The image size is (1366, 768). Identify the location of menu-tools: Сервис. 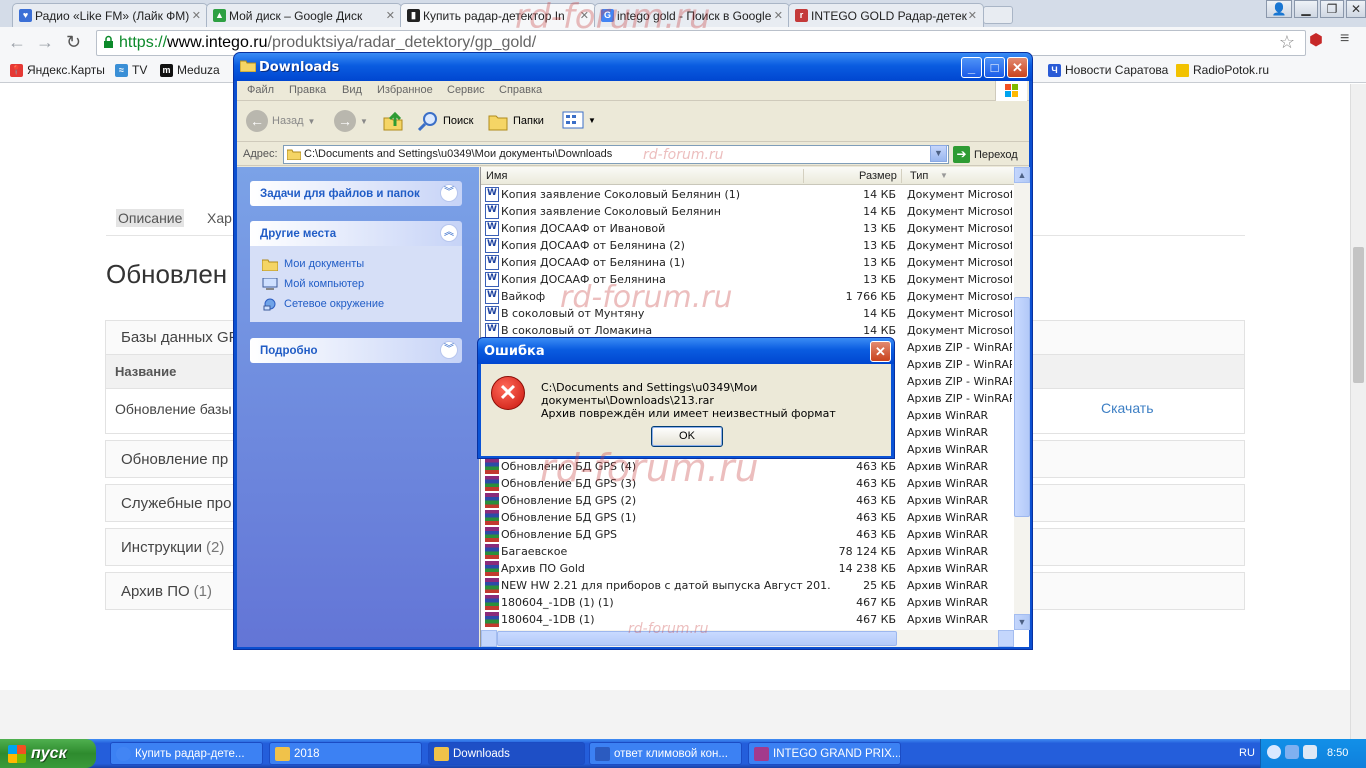
(466, 90).